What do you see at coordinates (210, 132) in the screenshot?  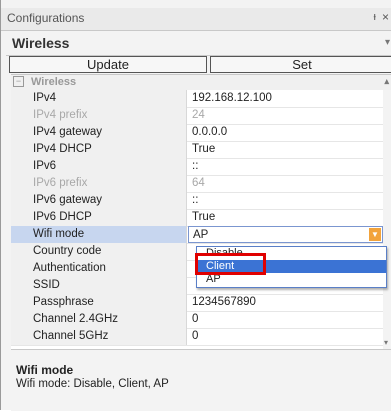 I see `property-value-text: 0.0.0.0` at bounding box center [210, 132].